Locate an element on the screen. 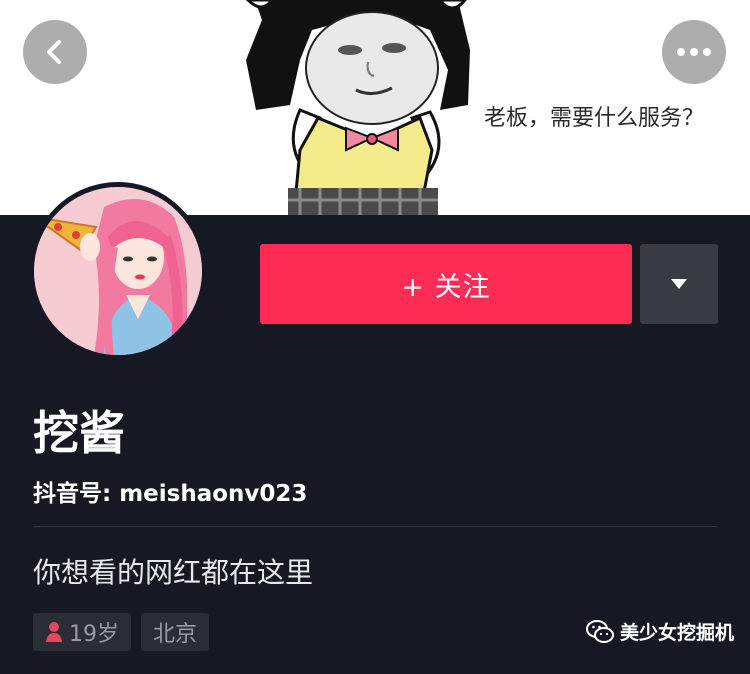  more-dots-icon is located at coordinates (694, 52).